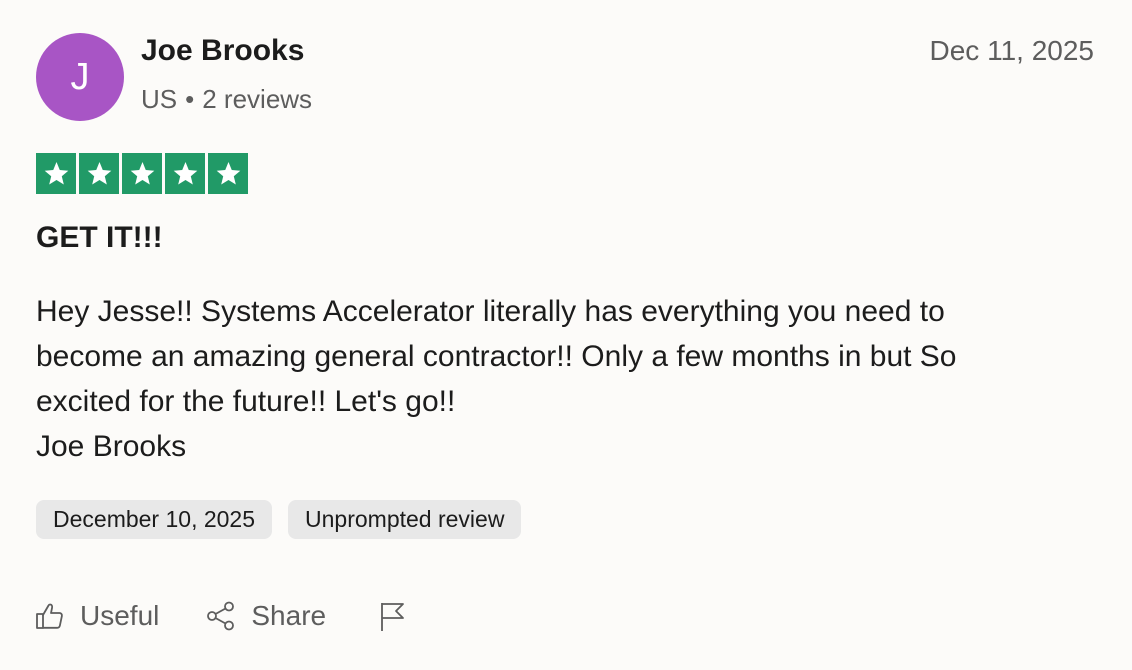  I want to click on avatar-initial: J, so click(80, 76).